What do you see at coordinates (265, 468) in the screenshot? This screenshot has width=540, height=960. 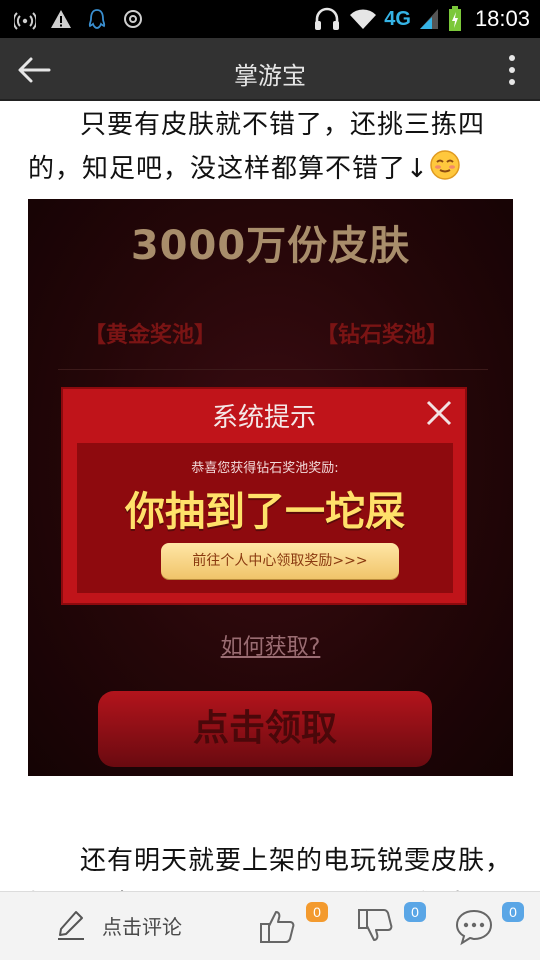 I see `dialog-subtitle: 恭喜您获得钻石奖池奖励:` at bounding box center [265, 468].